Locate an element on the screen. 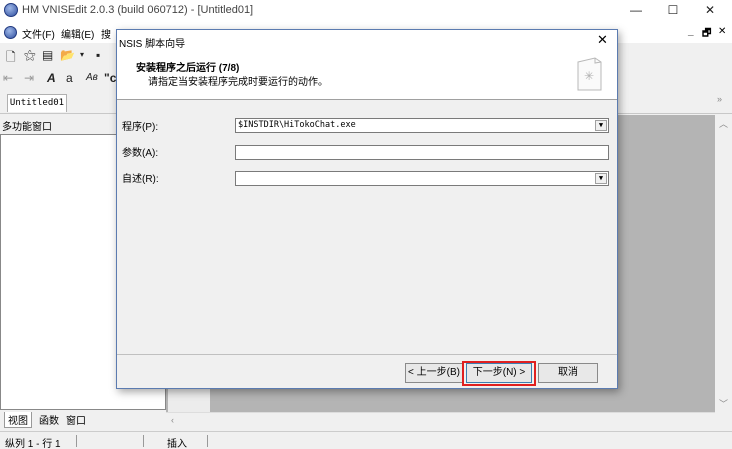 Image resolution: width=732 pixels, height=449 pixels. dialog-header: 安装程序之后运行 (7/8) 请指定当安装程序完成时要运行的动作。 ✳ is located at coordinates (367, 76).